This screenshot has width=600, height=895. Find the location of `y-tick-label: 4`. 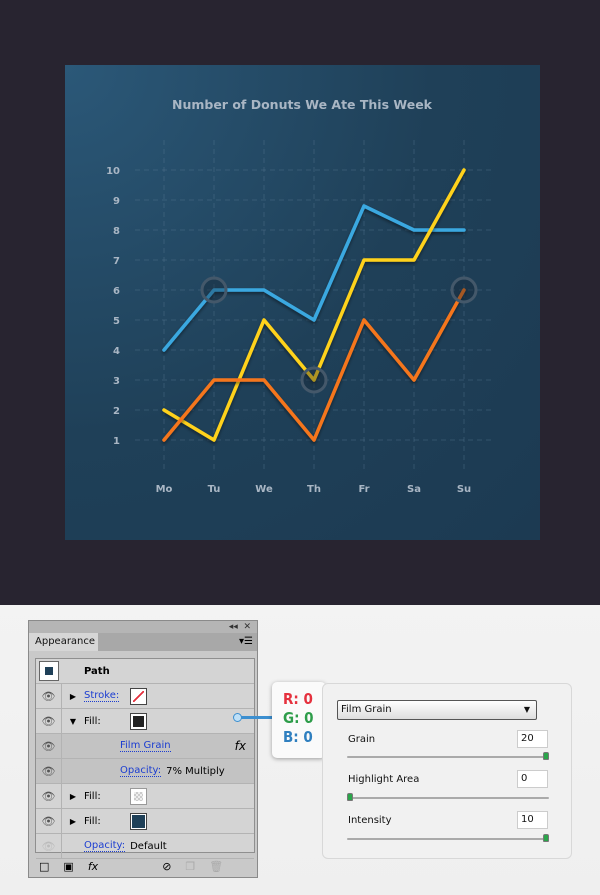

y-tick-label: 4 is located at coordinates (116, 351).